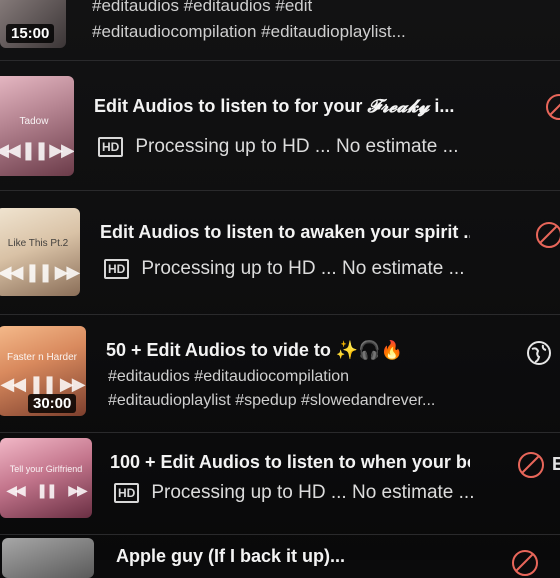 Image resolution: width=560 pixels, height=578 pixels. I want to click on duration-badge: 15:00, so click(30, 33).